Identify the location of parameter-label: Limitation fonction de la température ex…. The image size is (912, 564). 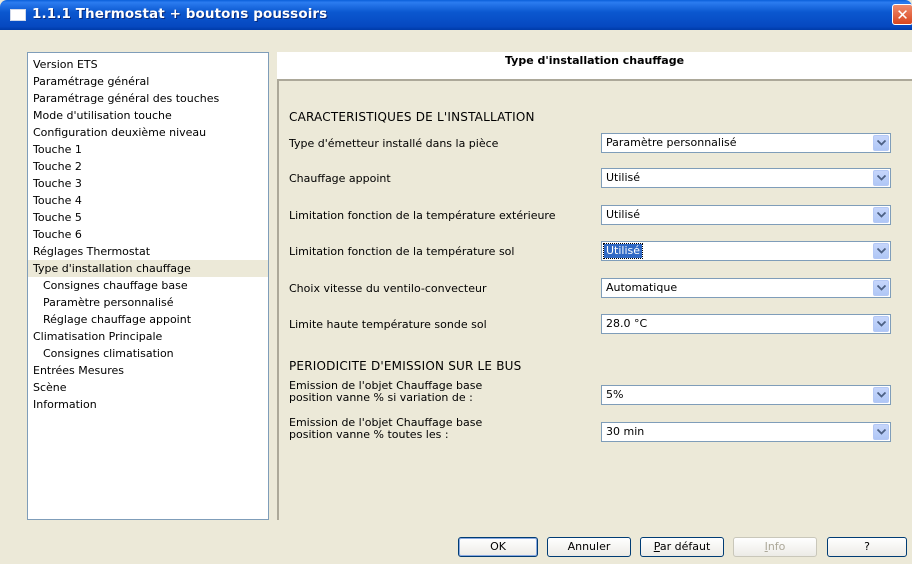
(422, 215).